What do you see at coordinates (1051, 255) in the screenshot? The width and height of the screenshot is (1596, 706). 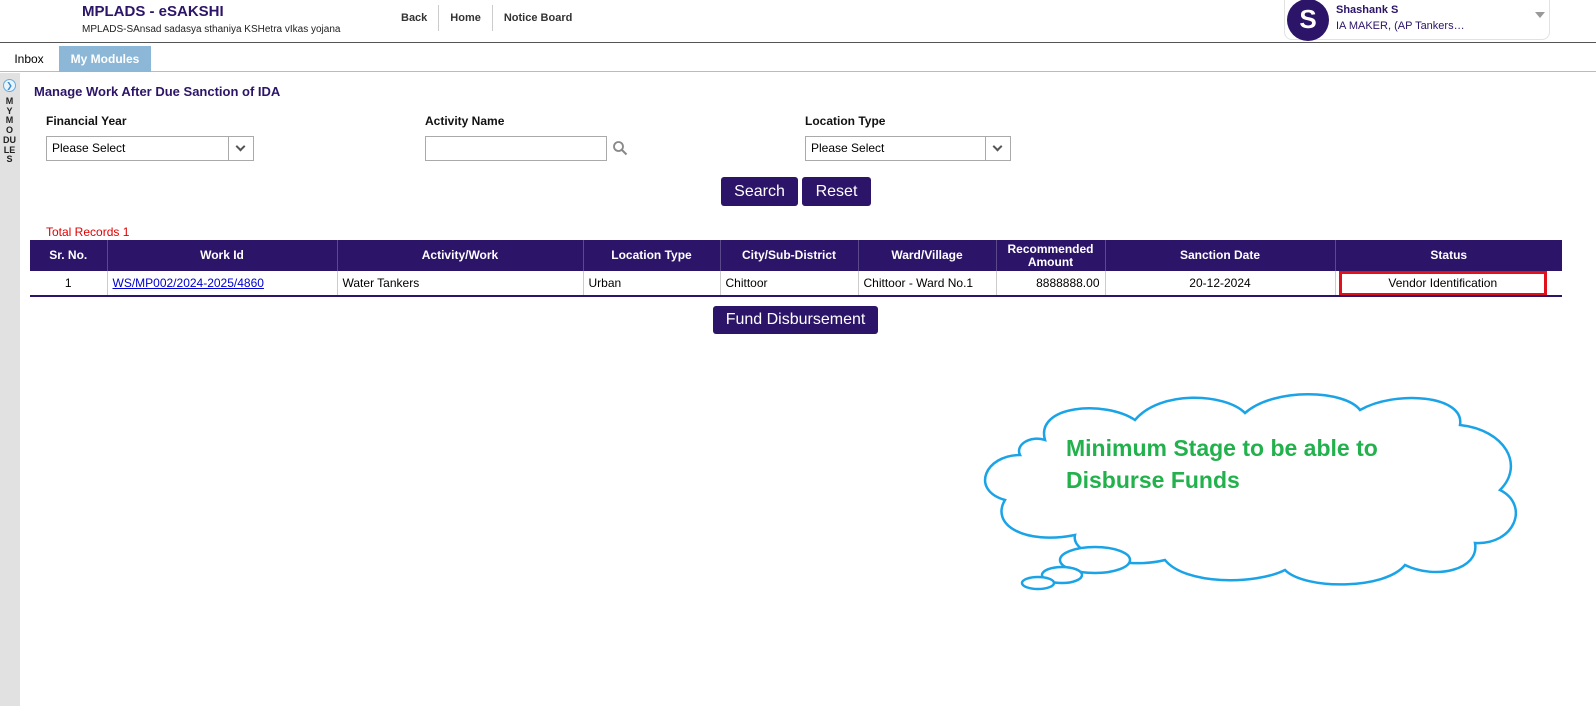 I see `column-header: Recommended Amount` at bounding box center [1051, 255].